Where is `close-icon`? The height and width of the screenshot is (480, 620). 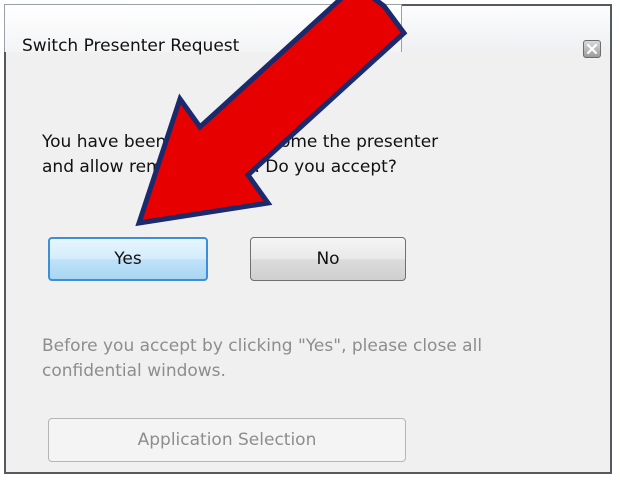 close-icon is located at coordinates (592, 49).